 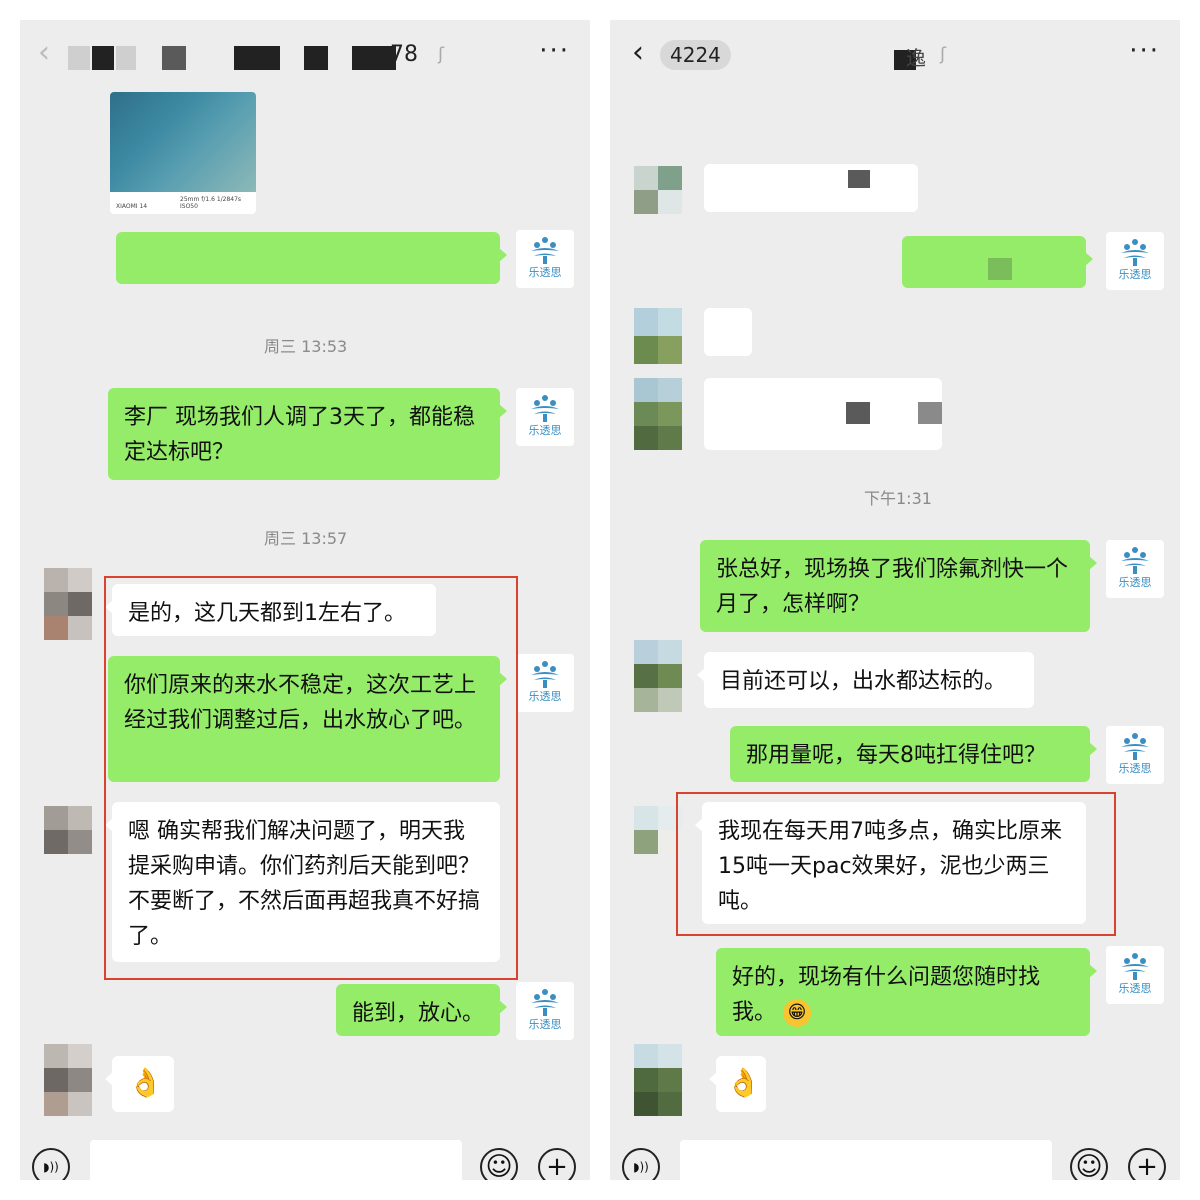 I want to click on message-text: 好的，现场有什么问题您随时找我。, so click(x=886, y=995).